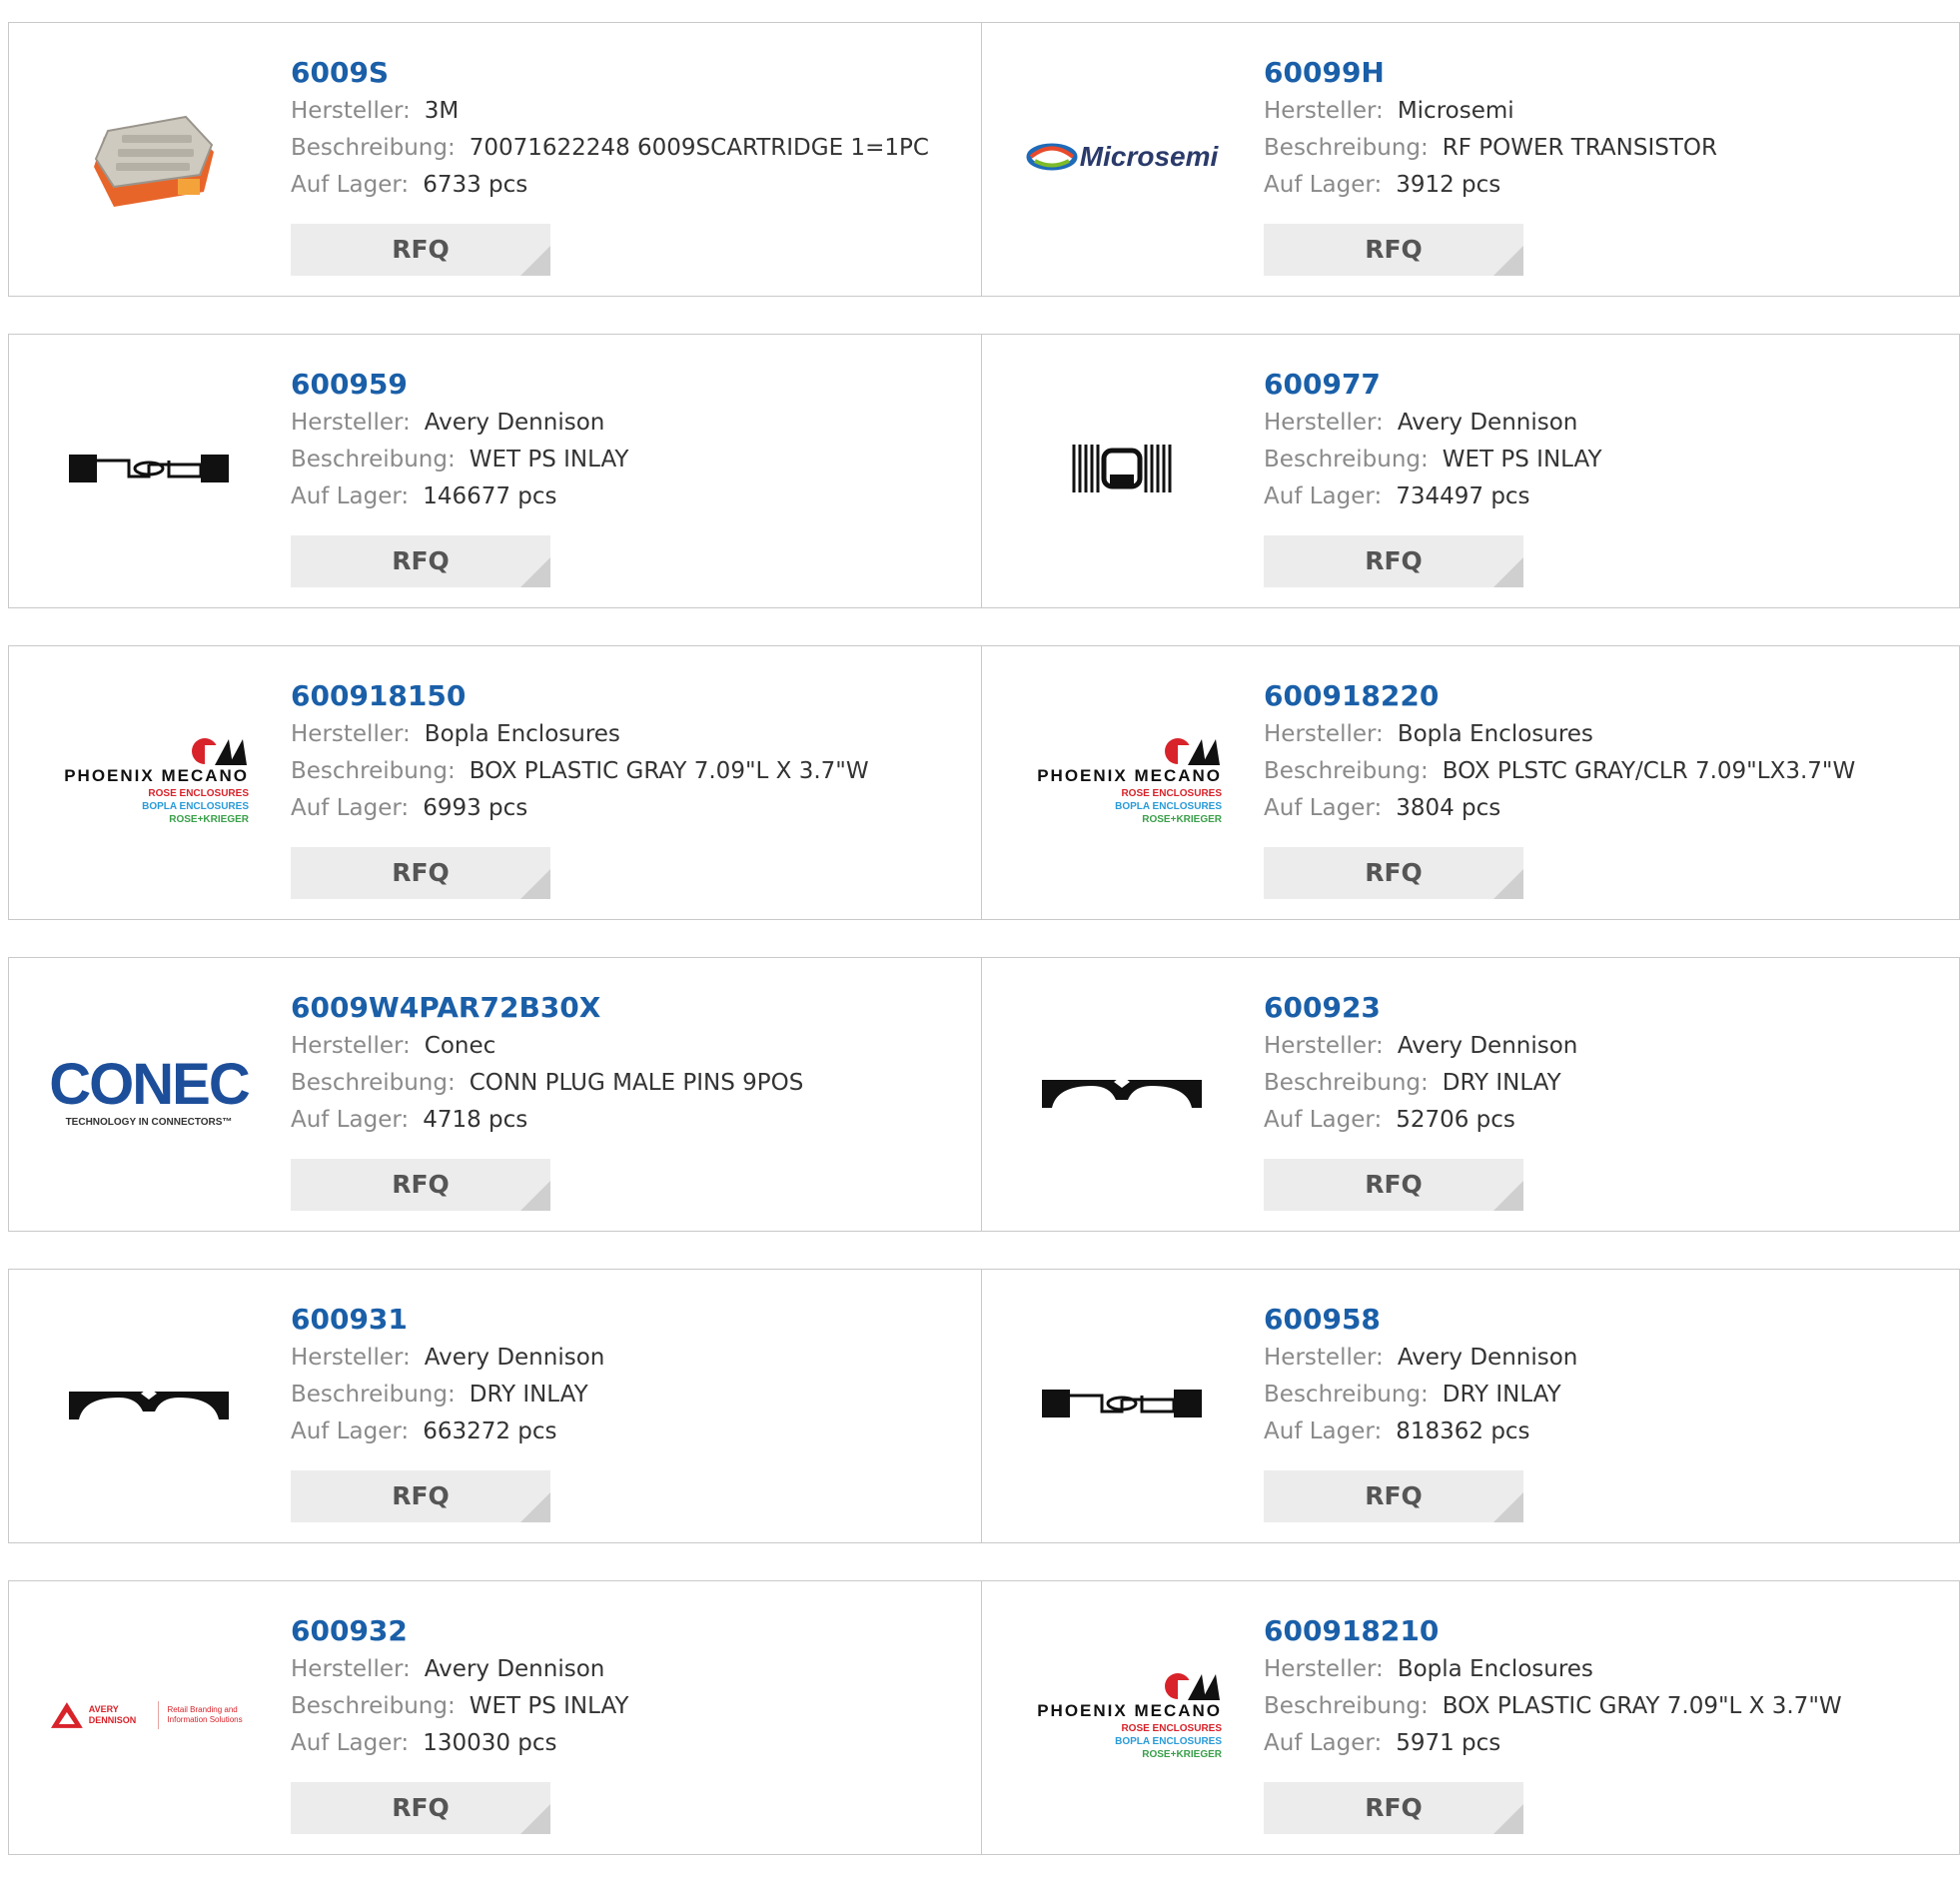 This screenshot has width=1960, height=1892. What do you see at coordinates (1448, 1743) in the screenshot?
I see `stock-value: 5971 pcs` at bounding box center [1448, 1743].